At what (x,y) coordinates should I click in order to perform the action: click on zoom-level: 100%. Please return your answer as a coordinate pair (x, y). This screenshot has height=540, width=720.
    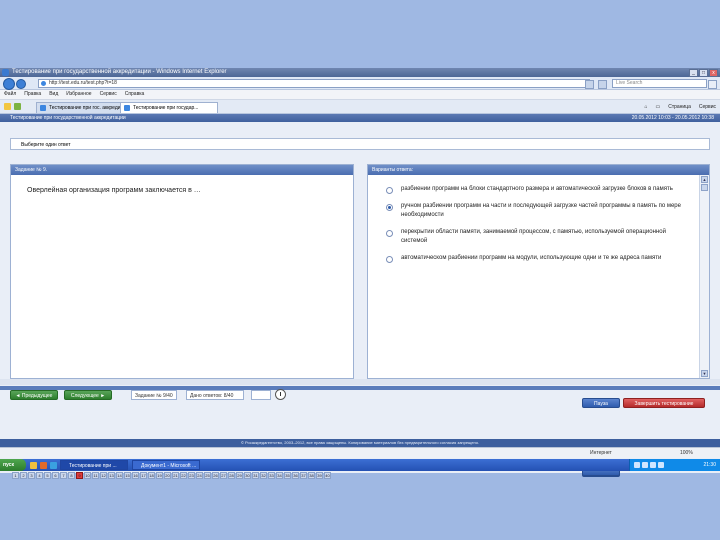
    Looking at the image, I should click on (686, 453).